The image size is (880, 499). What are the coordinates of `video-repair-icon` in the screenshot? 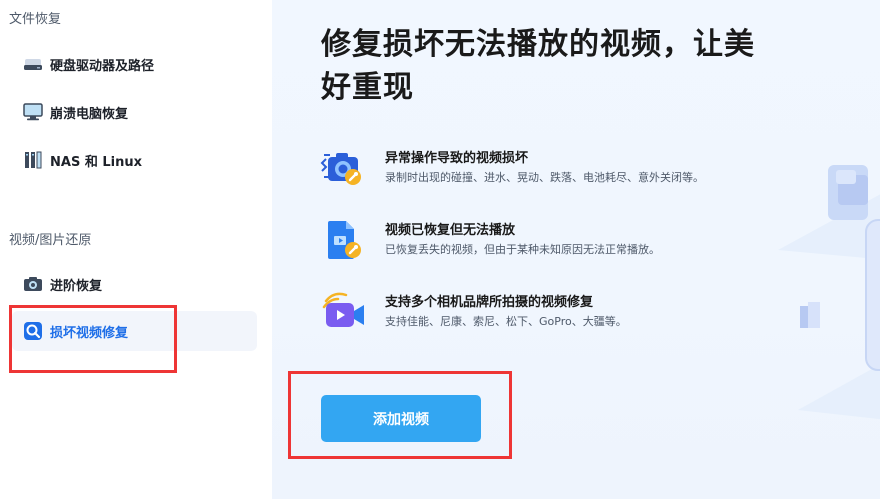 It's located at (33, 331).